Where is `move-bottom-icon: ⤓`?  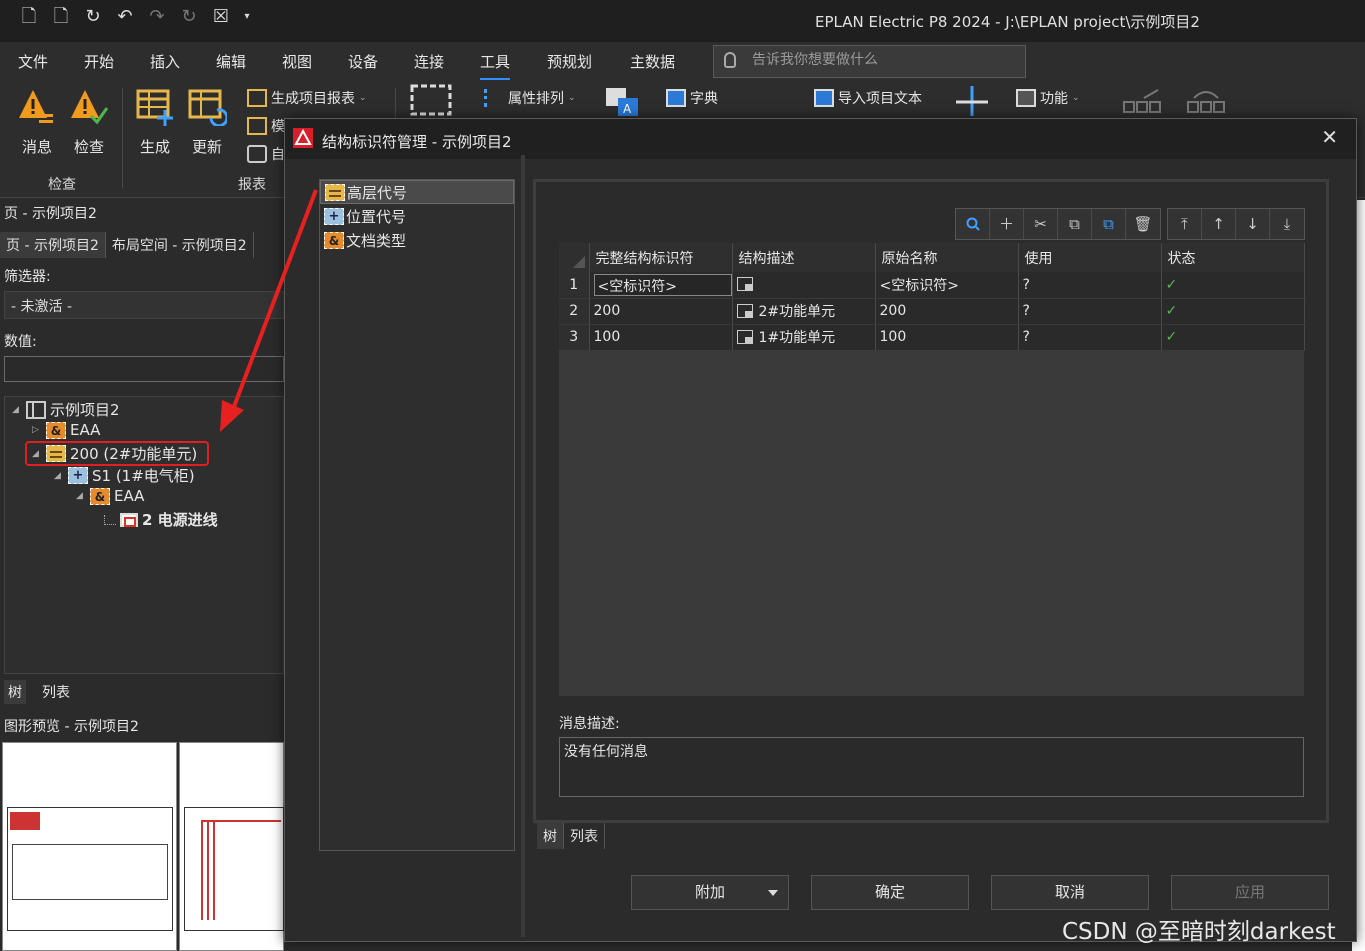
move-bottom-icon: ⤓ is located at coordinates (1287, 224).